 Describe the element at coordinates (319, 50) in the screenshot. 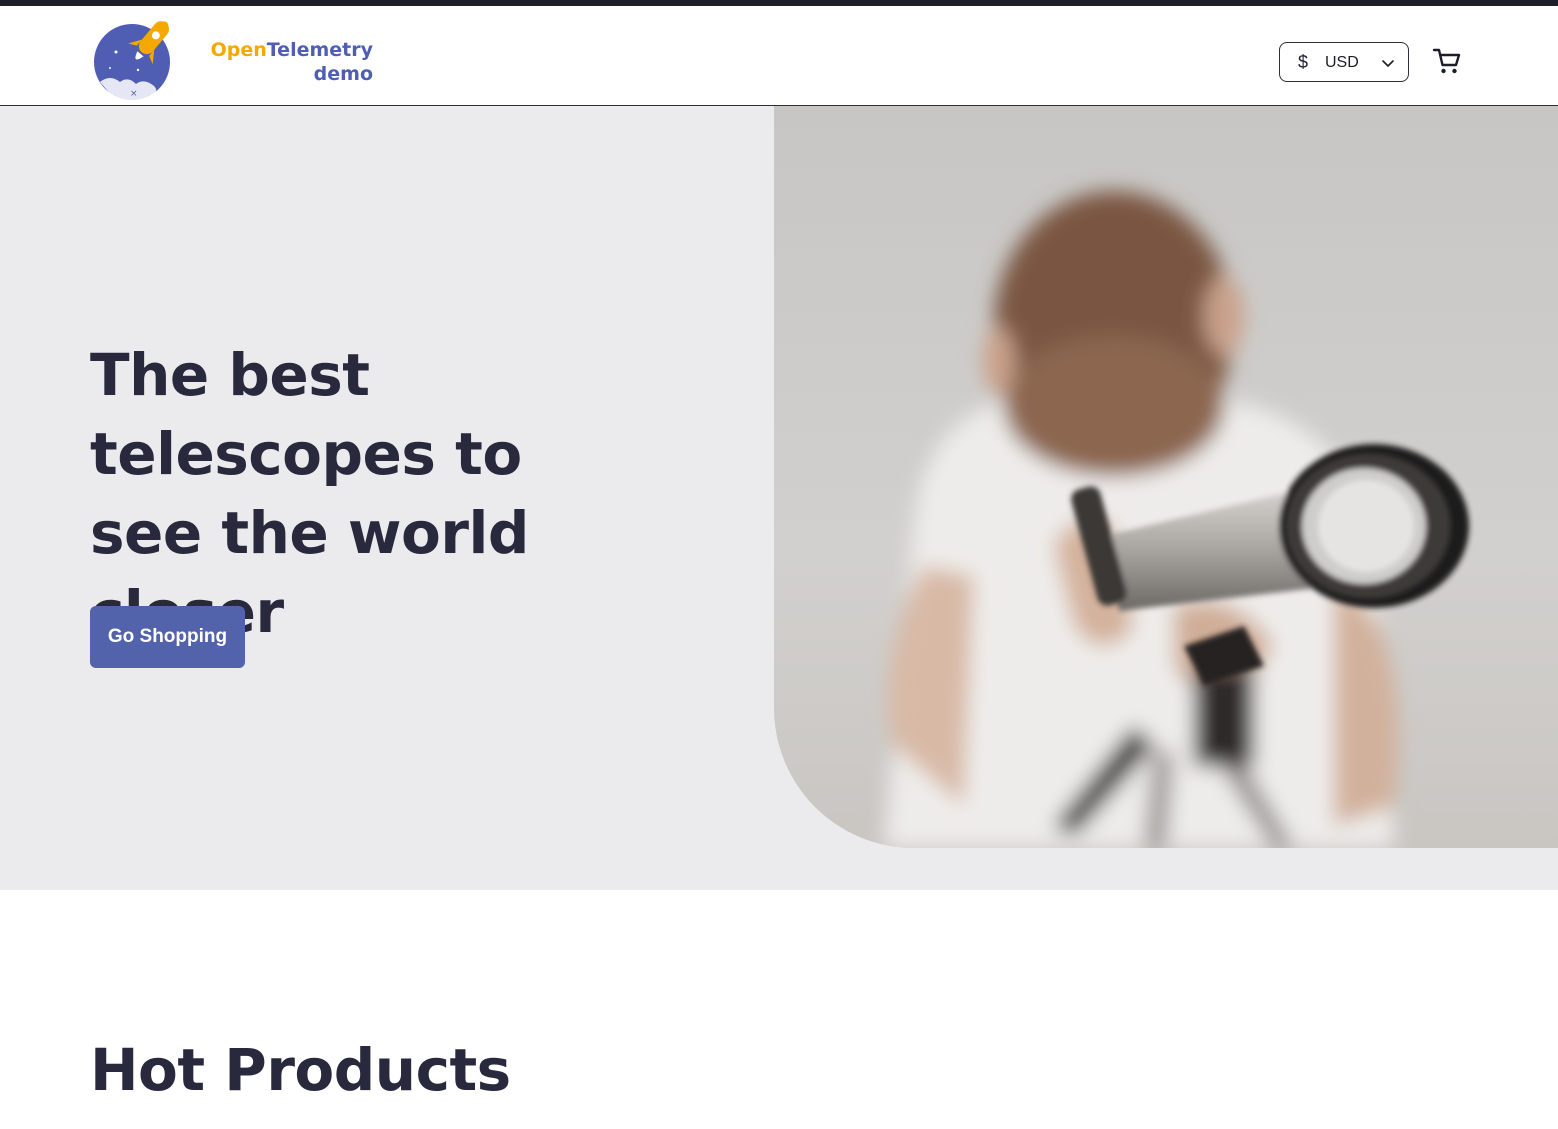

I see `logo-word-telemetry: Telemetry` at that location.